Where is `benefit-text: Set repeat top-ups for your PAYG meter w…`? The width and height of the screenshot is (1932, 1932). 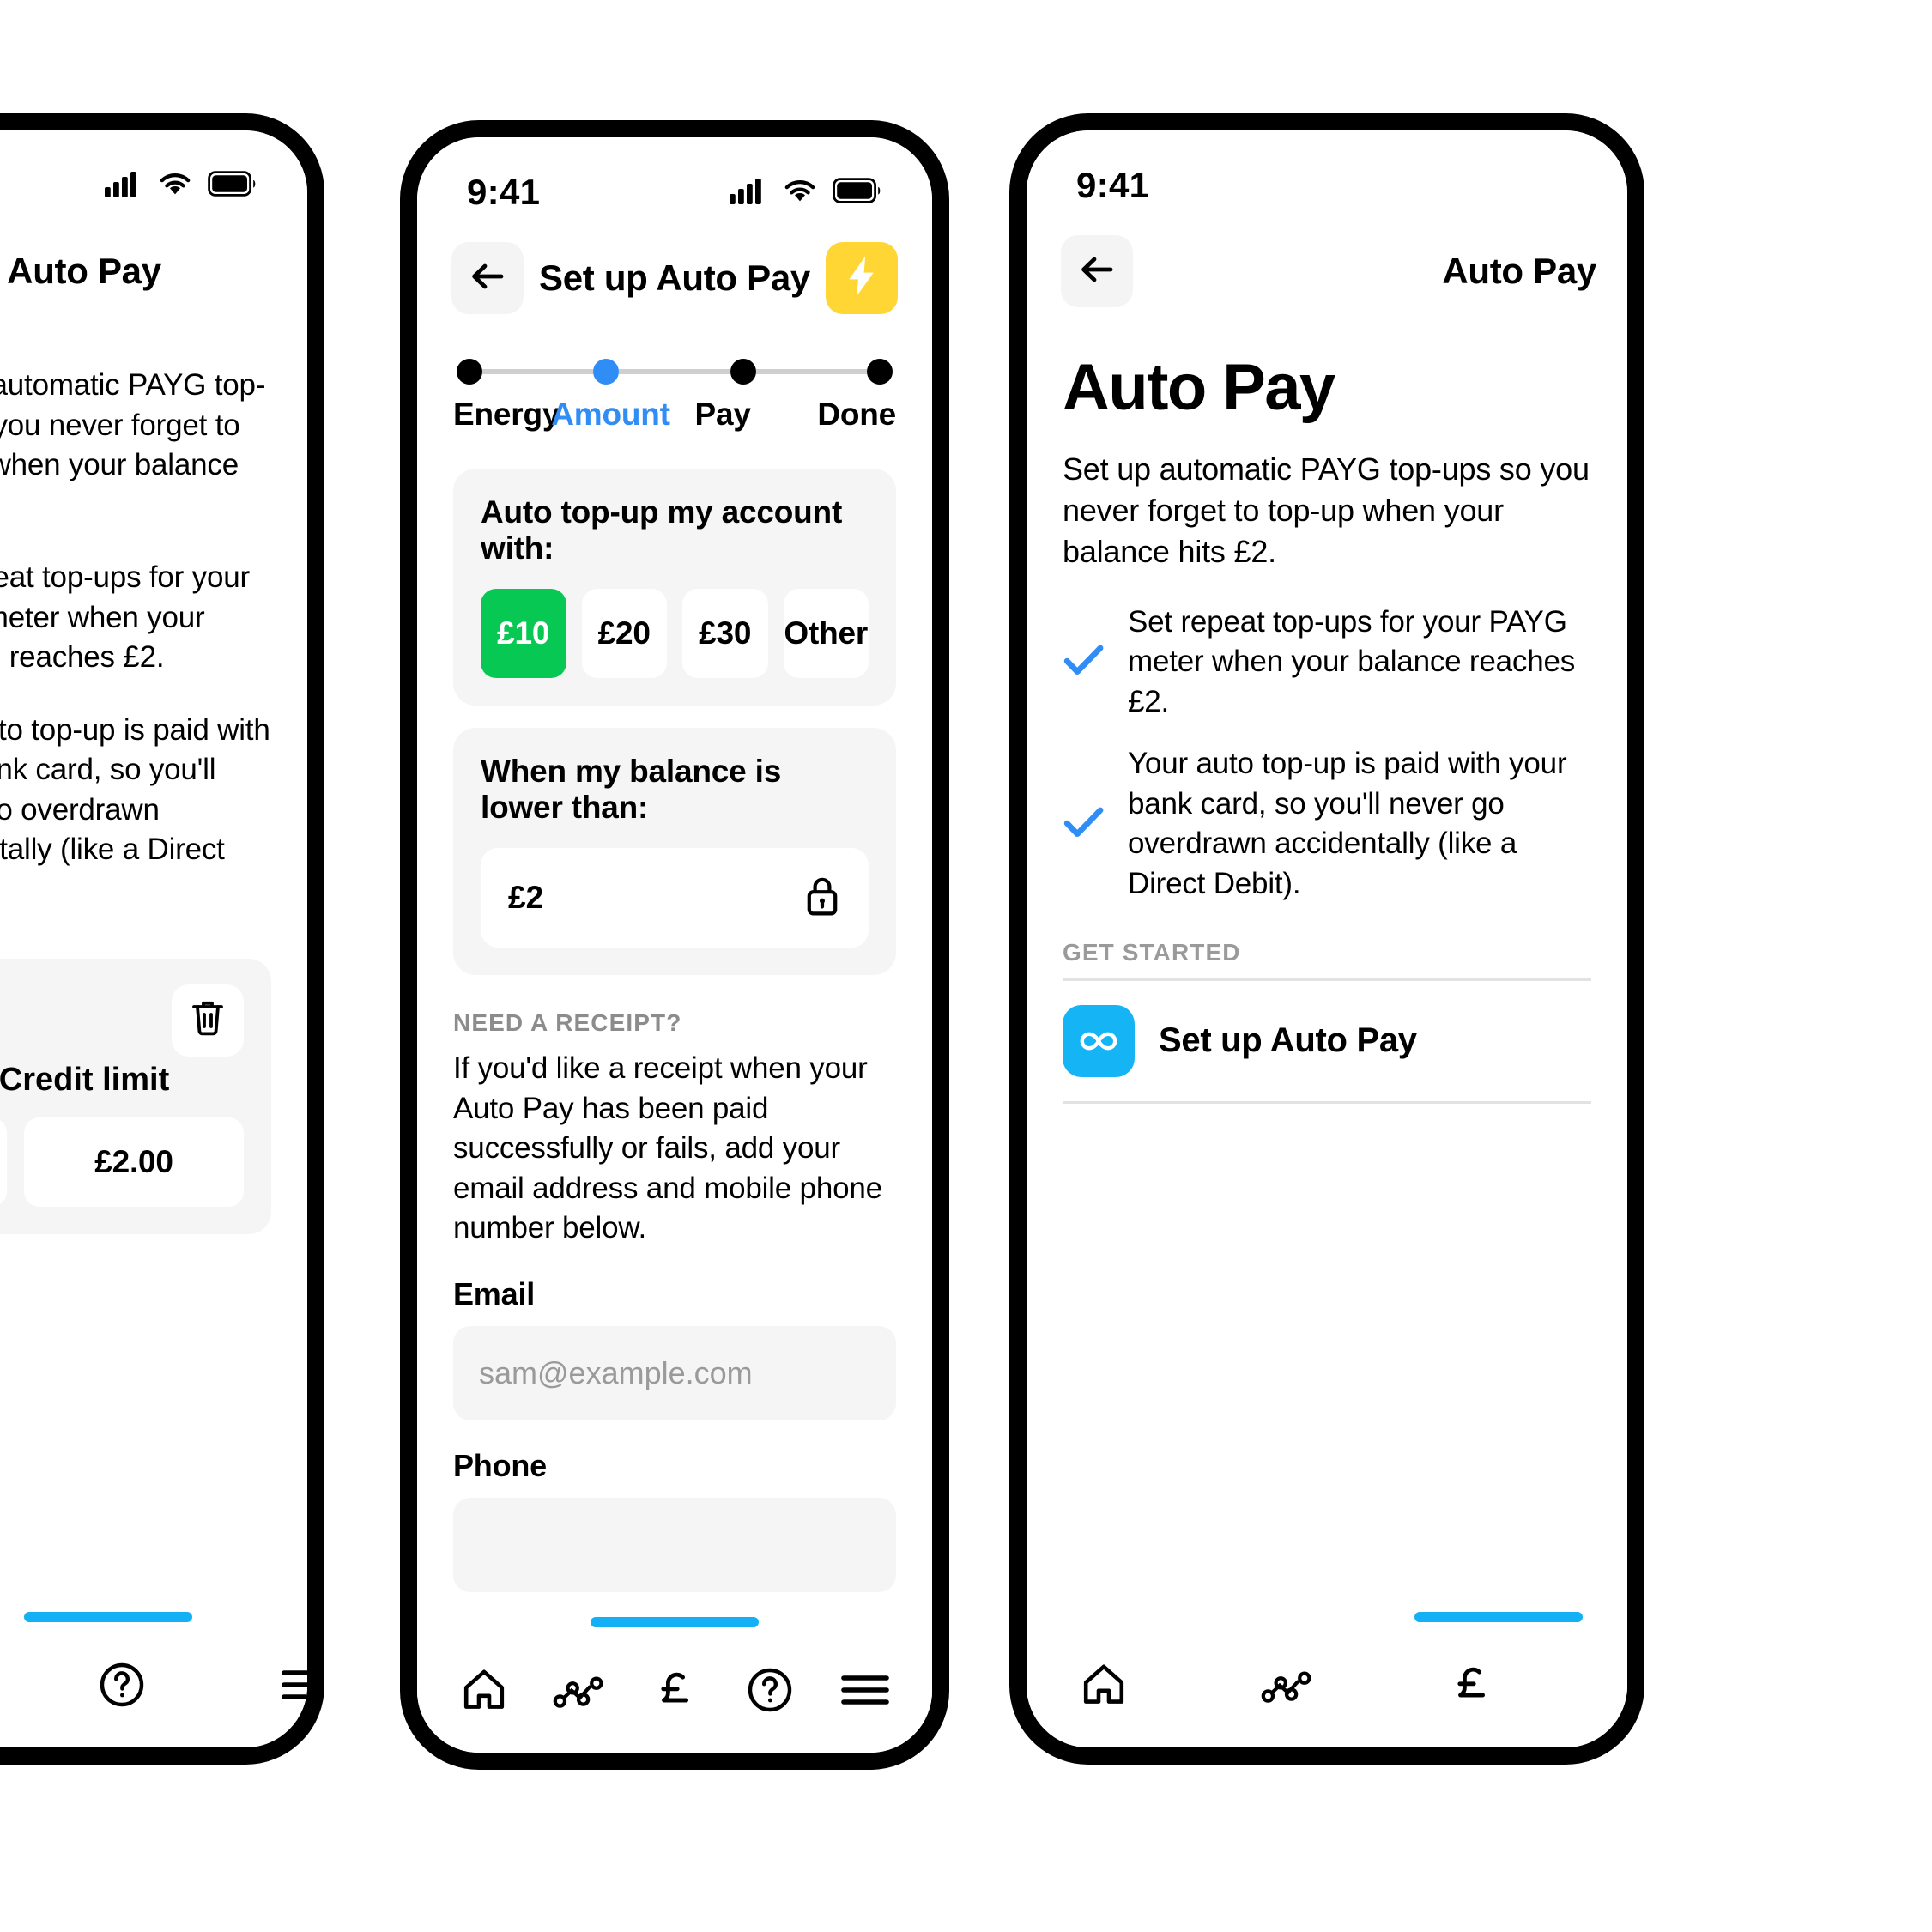 benefit-text: Set repeat top-ups for your PAYG meter w… is located at coordinates (1352, 661).